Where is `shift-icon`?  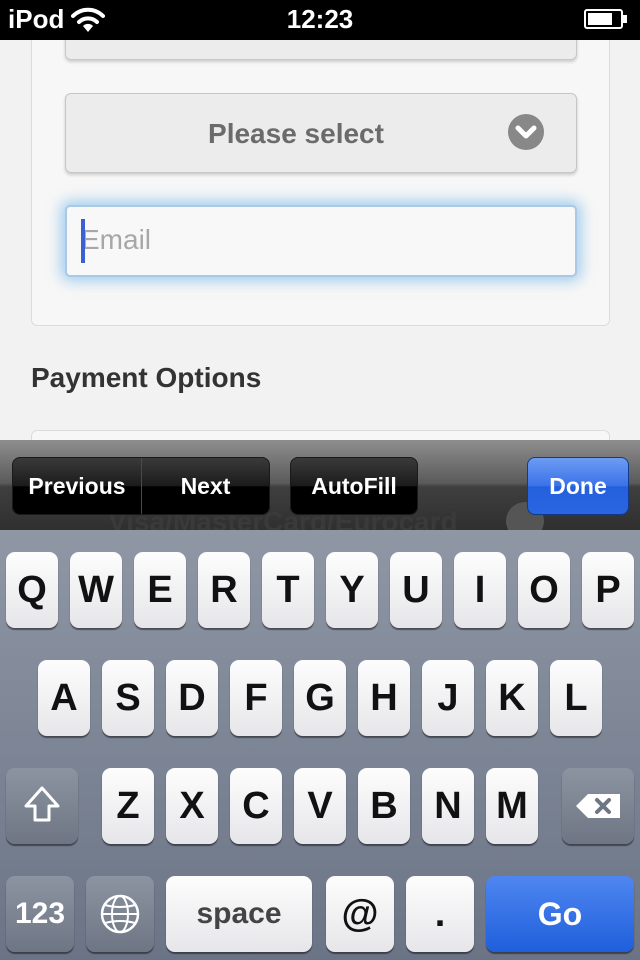
shift-icon is located at coordinates (42, 804).